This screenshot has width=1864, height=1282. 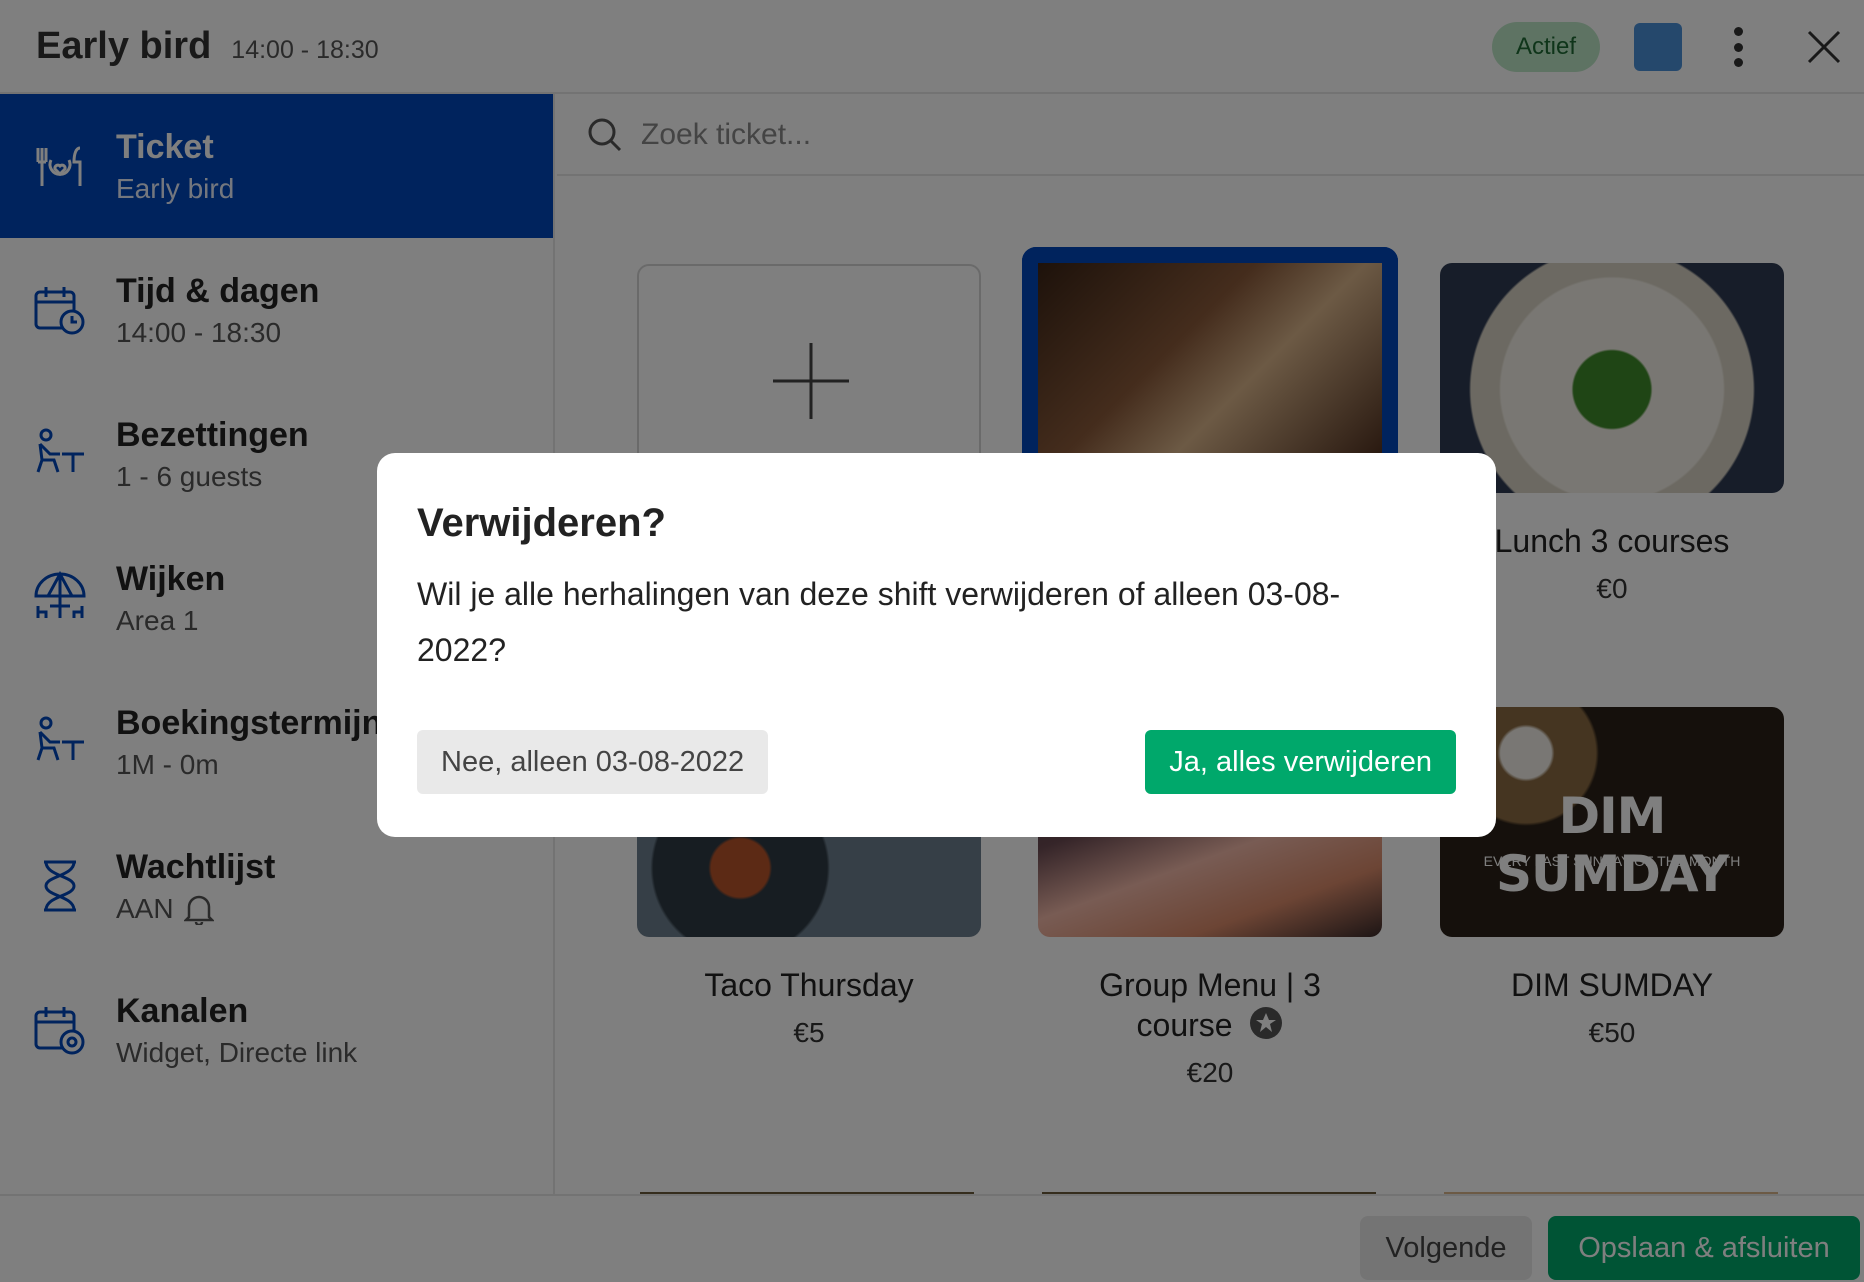 I want to click on delete-all-button: Ja, alles verwijderen, so click(x=1300, y=762).